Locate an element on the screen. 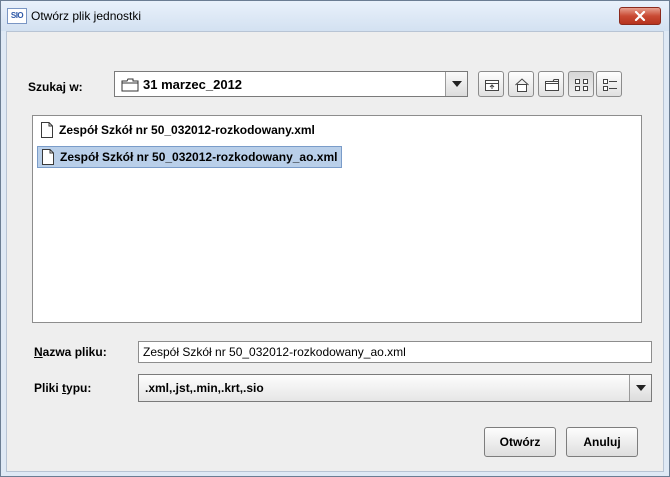 The image size is (670, 477). filetype-value: .xml,.jst,.min,.krt,.sio is located at coordinates (204, 388).